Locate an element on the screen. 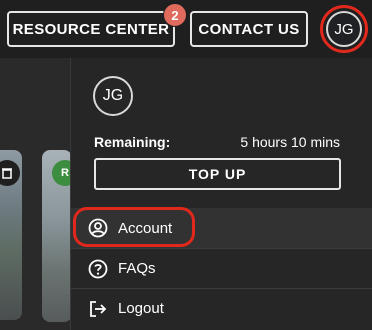 The image size is (372, 330). logout-icon is located at coordinates (98, 309).